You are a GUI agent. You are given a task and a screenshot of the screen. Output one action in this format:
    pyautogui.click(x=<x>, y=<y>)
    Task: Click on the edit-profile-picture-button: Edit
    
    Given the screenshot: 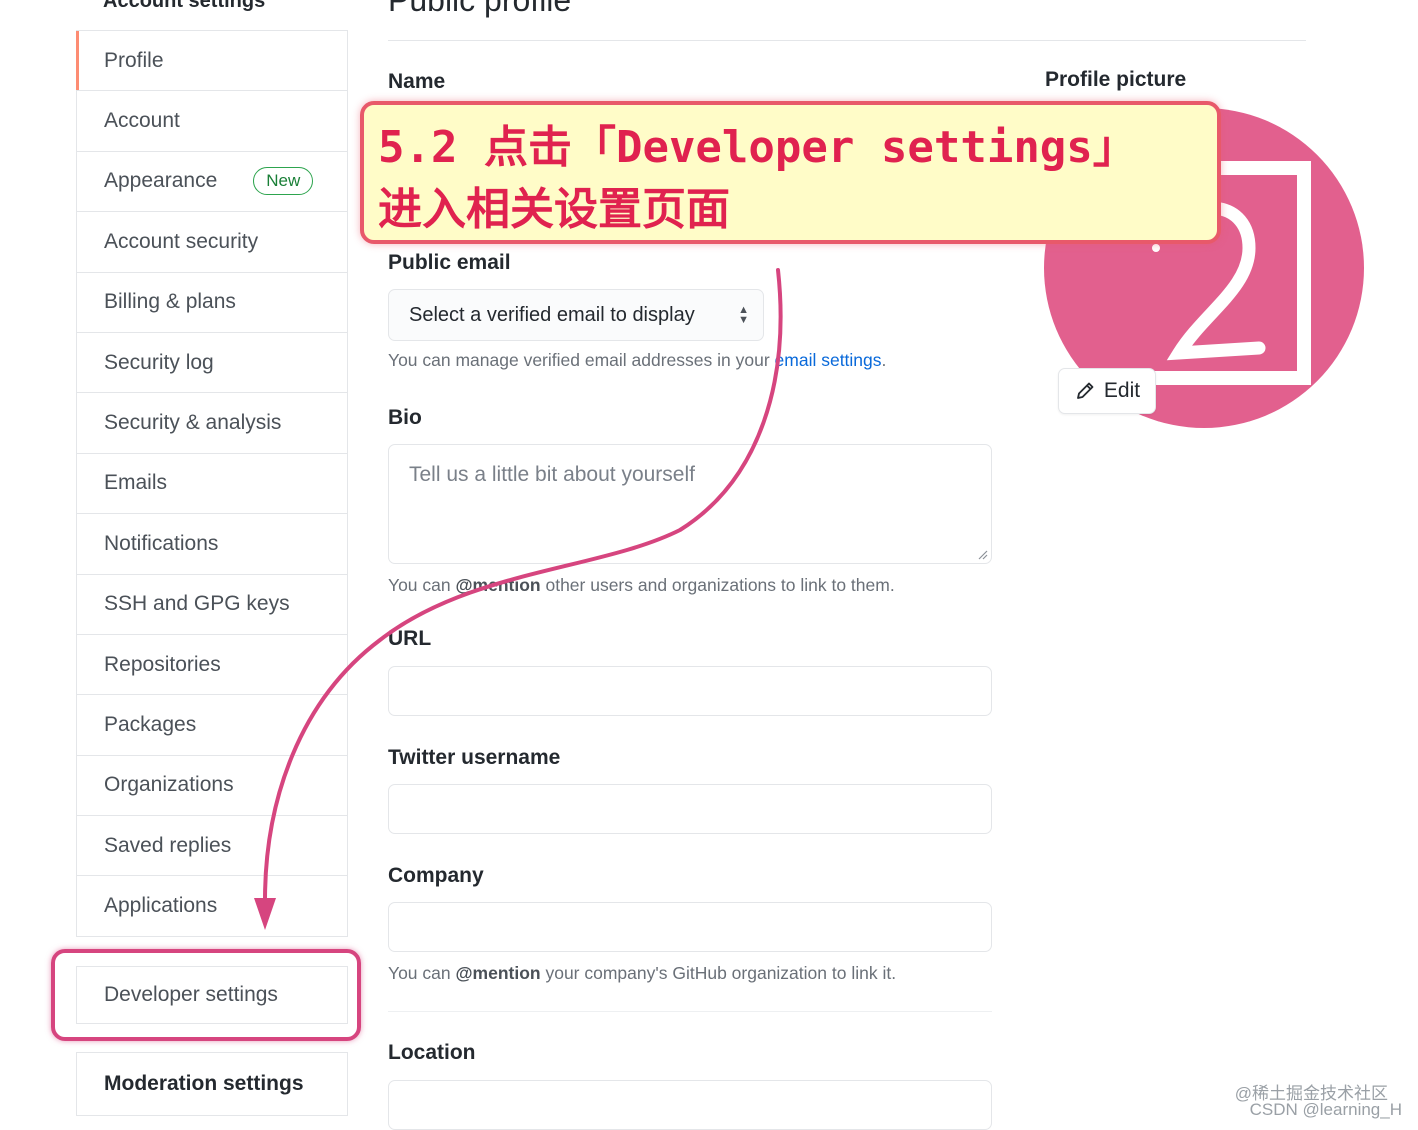 What is the action you would take?
    pyautogui.click(x=1107, y=391)
    